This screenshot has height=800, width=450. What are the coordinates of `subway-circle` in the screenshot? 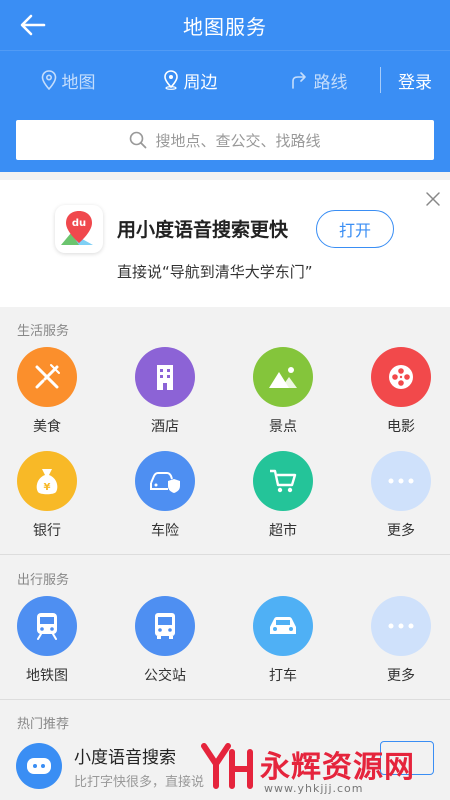 It's located at (47, 626).